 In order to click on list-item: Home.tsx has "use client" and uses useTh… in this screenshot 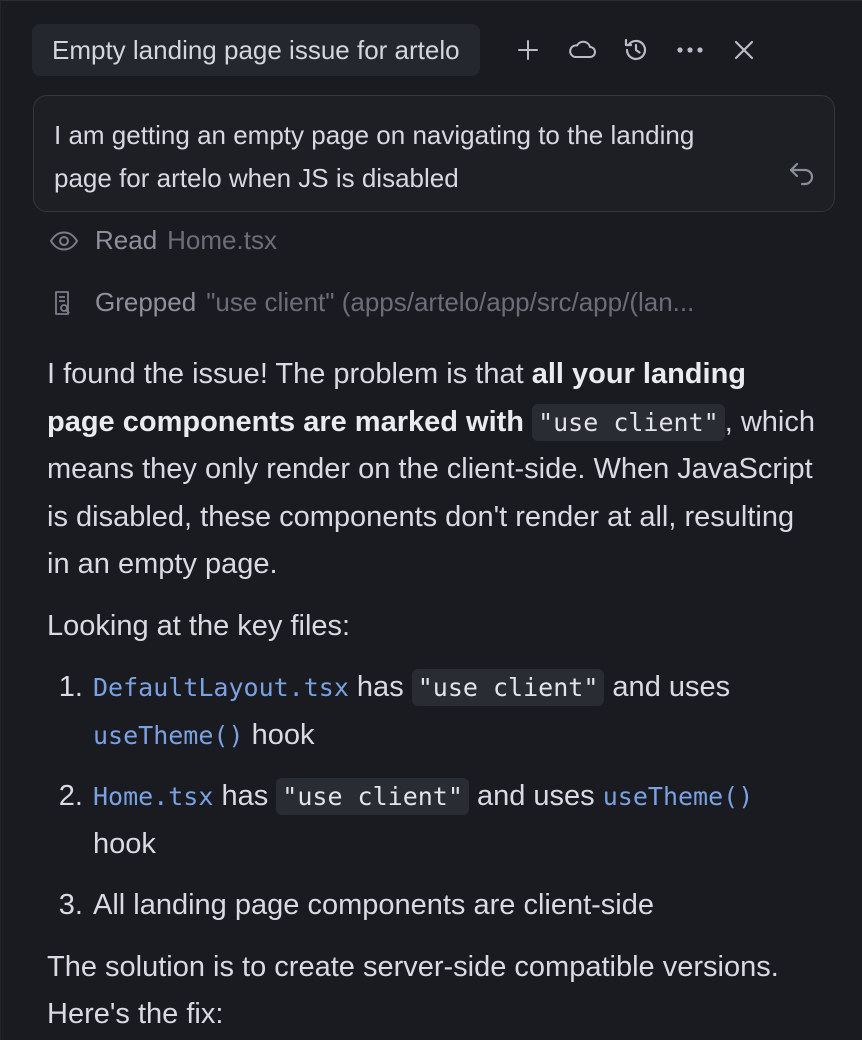, I will do `click(454, 820)`.